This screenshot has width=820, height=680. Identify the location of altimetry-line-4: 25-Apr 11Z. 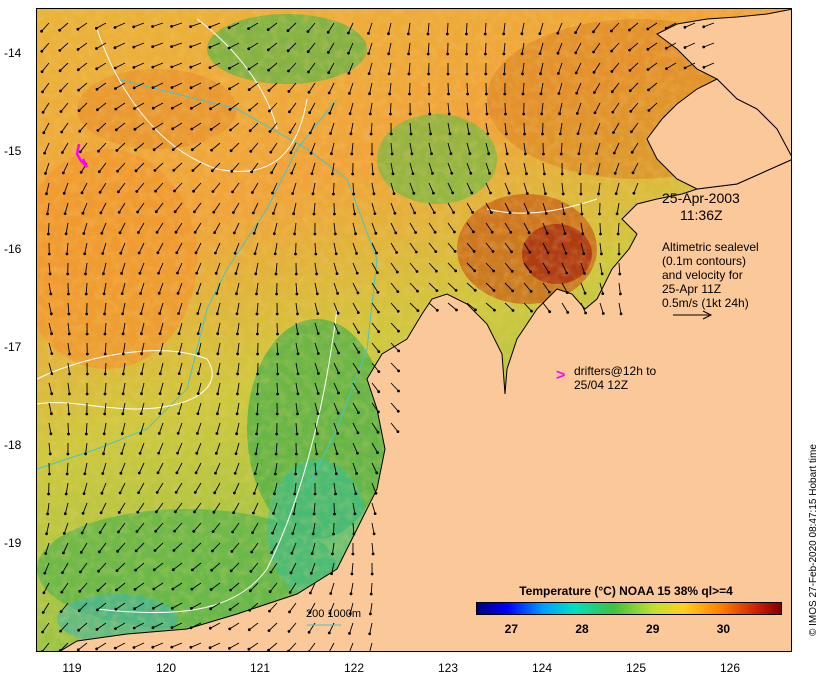
(692, 289).